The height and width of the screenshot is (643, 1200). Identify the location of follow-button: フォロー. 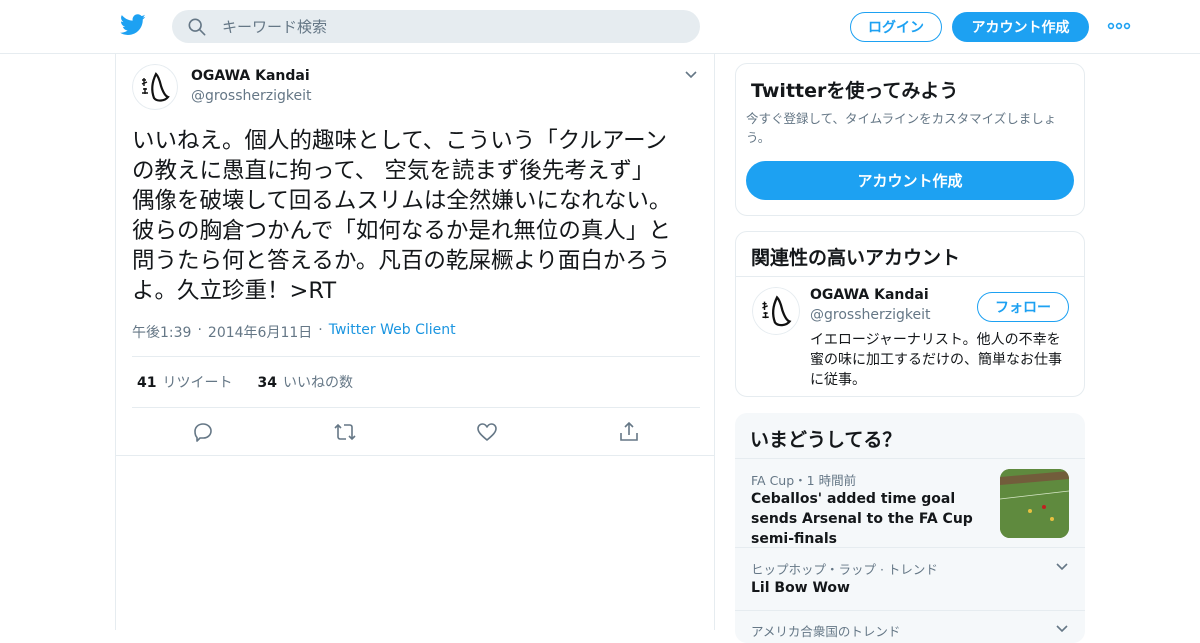
(1023, 307).